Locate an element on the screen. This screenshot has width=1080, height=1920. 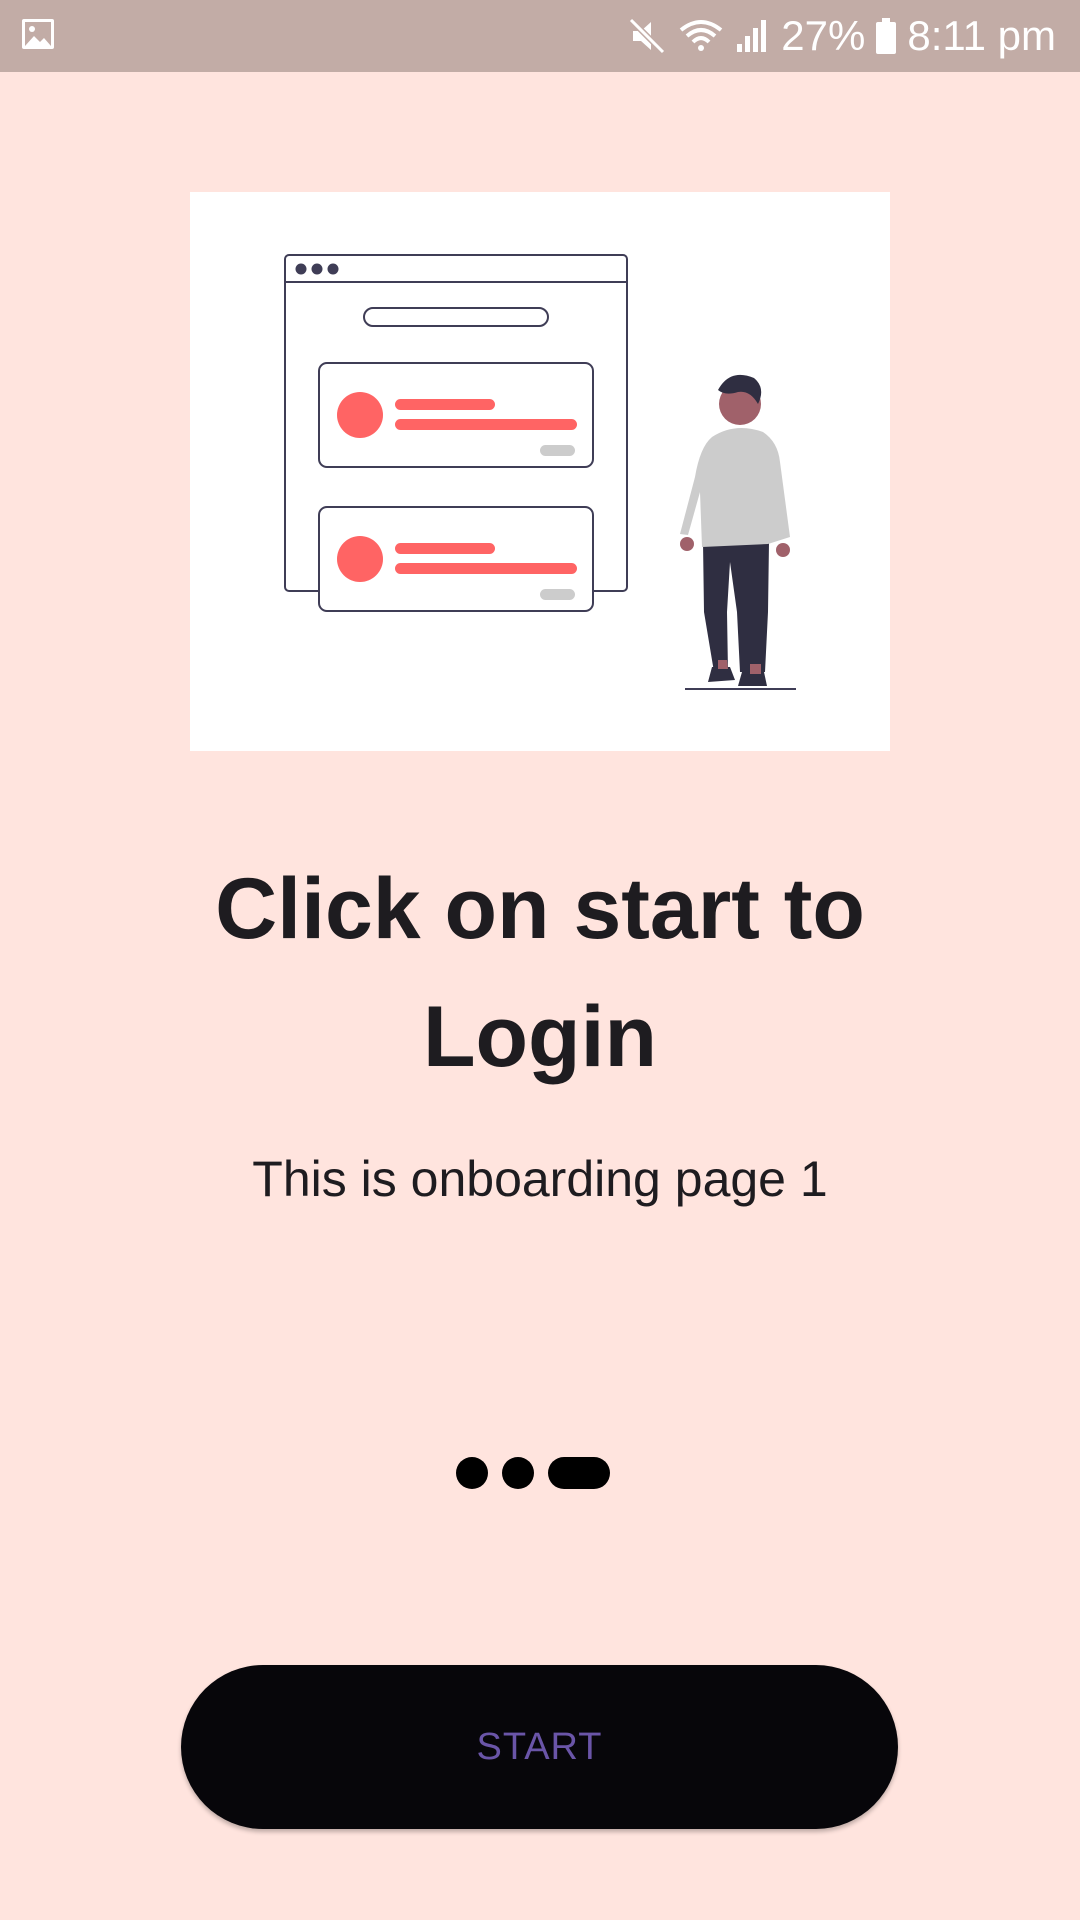
mute-icon is located at coordinates (647, 36).